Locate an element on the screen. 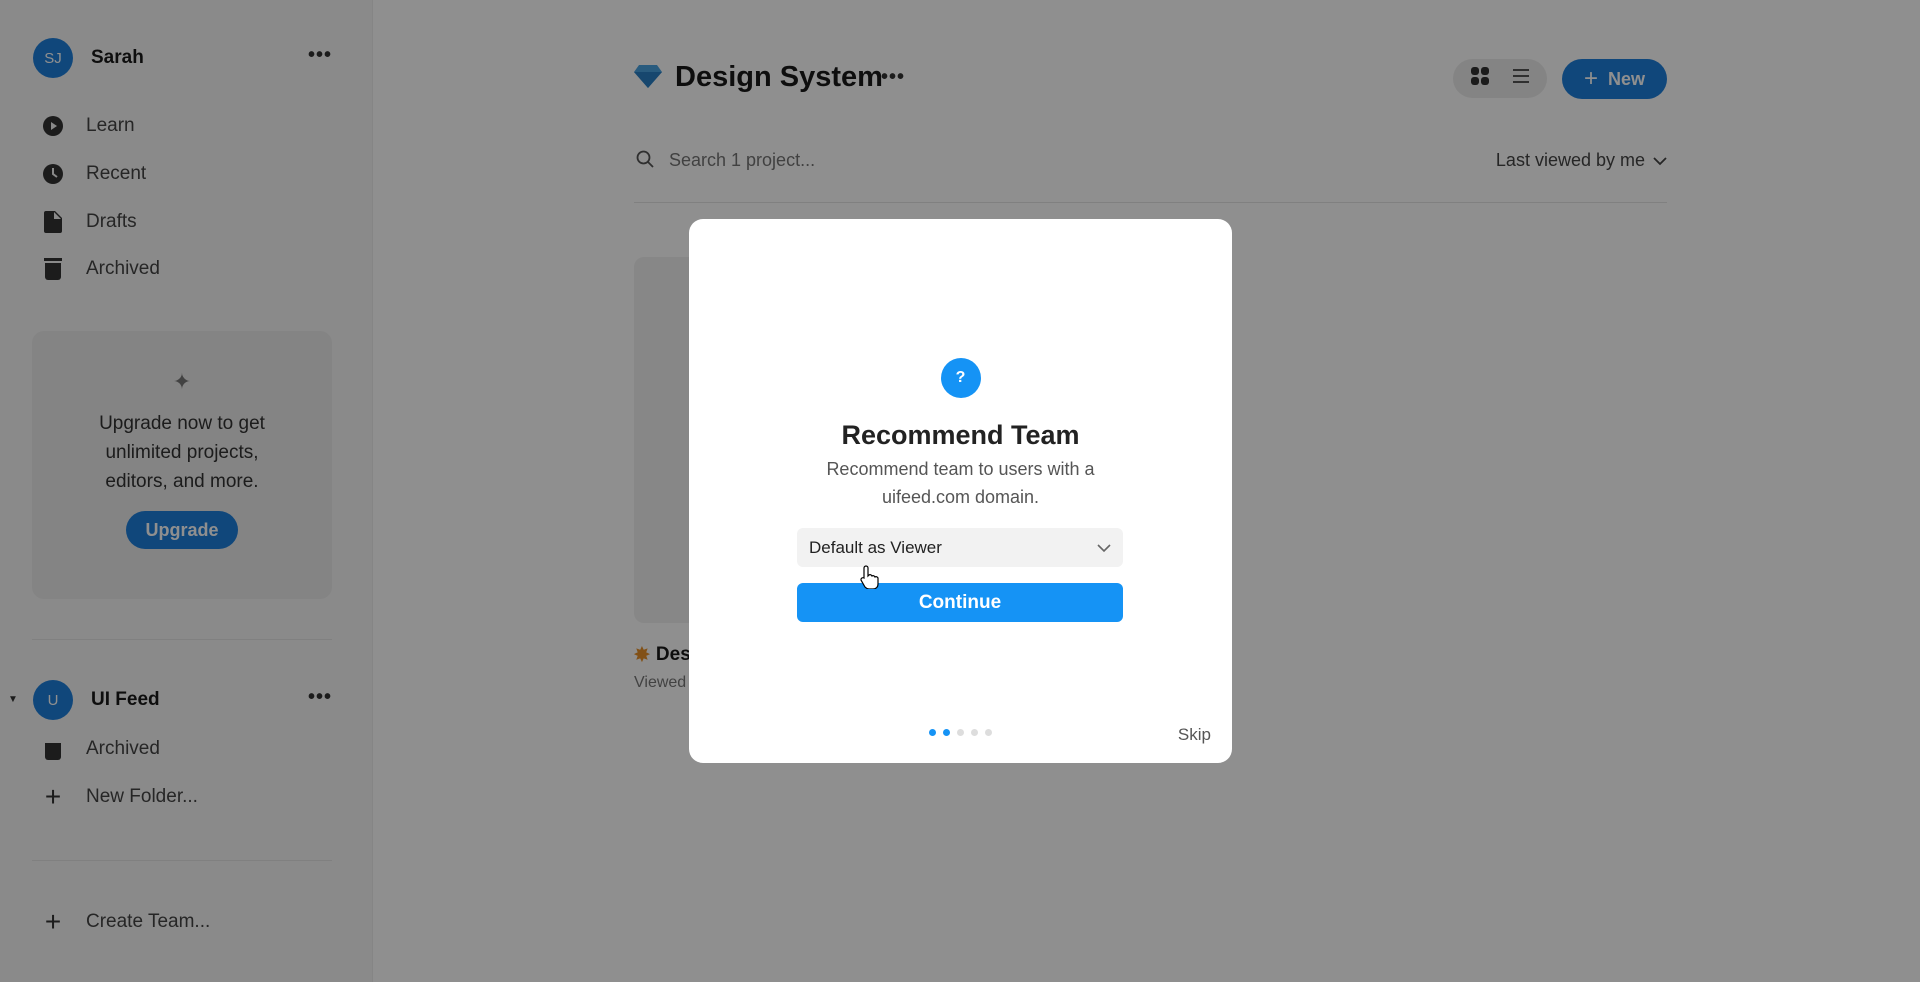  question-icon: ? is located at coordinates (960, 378).